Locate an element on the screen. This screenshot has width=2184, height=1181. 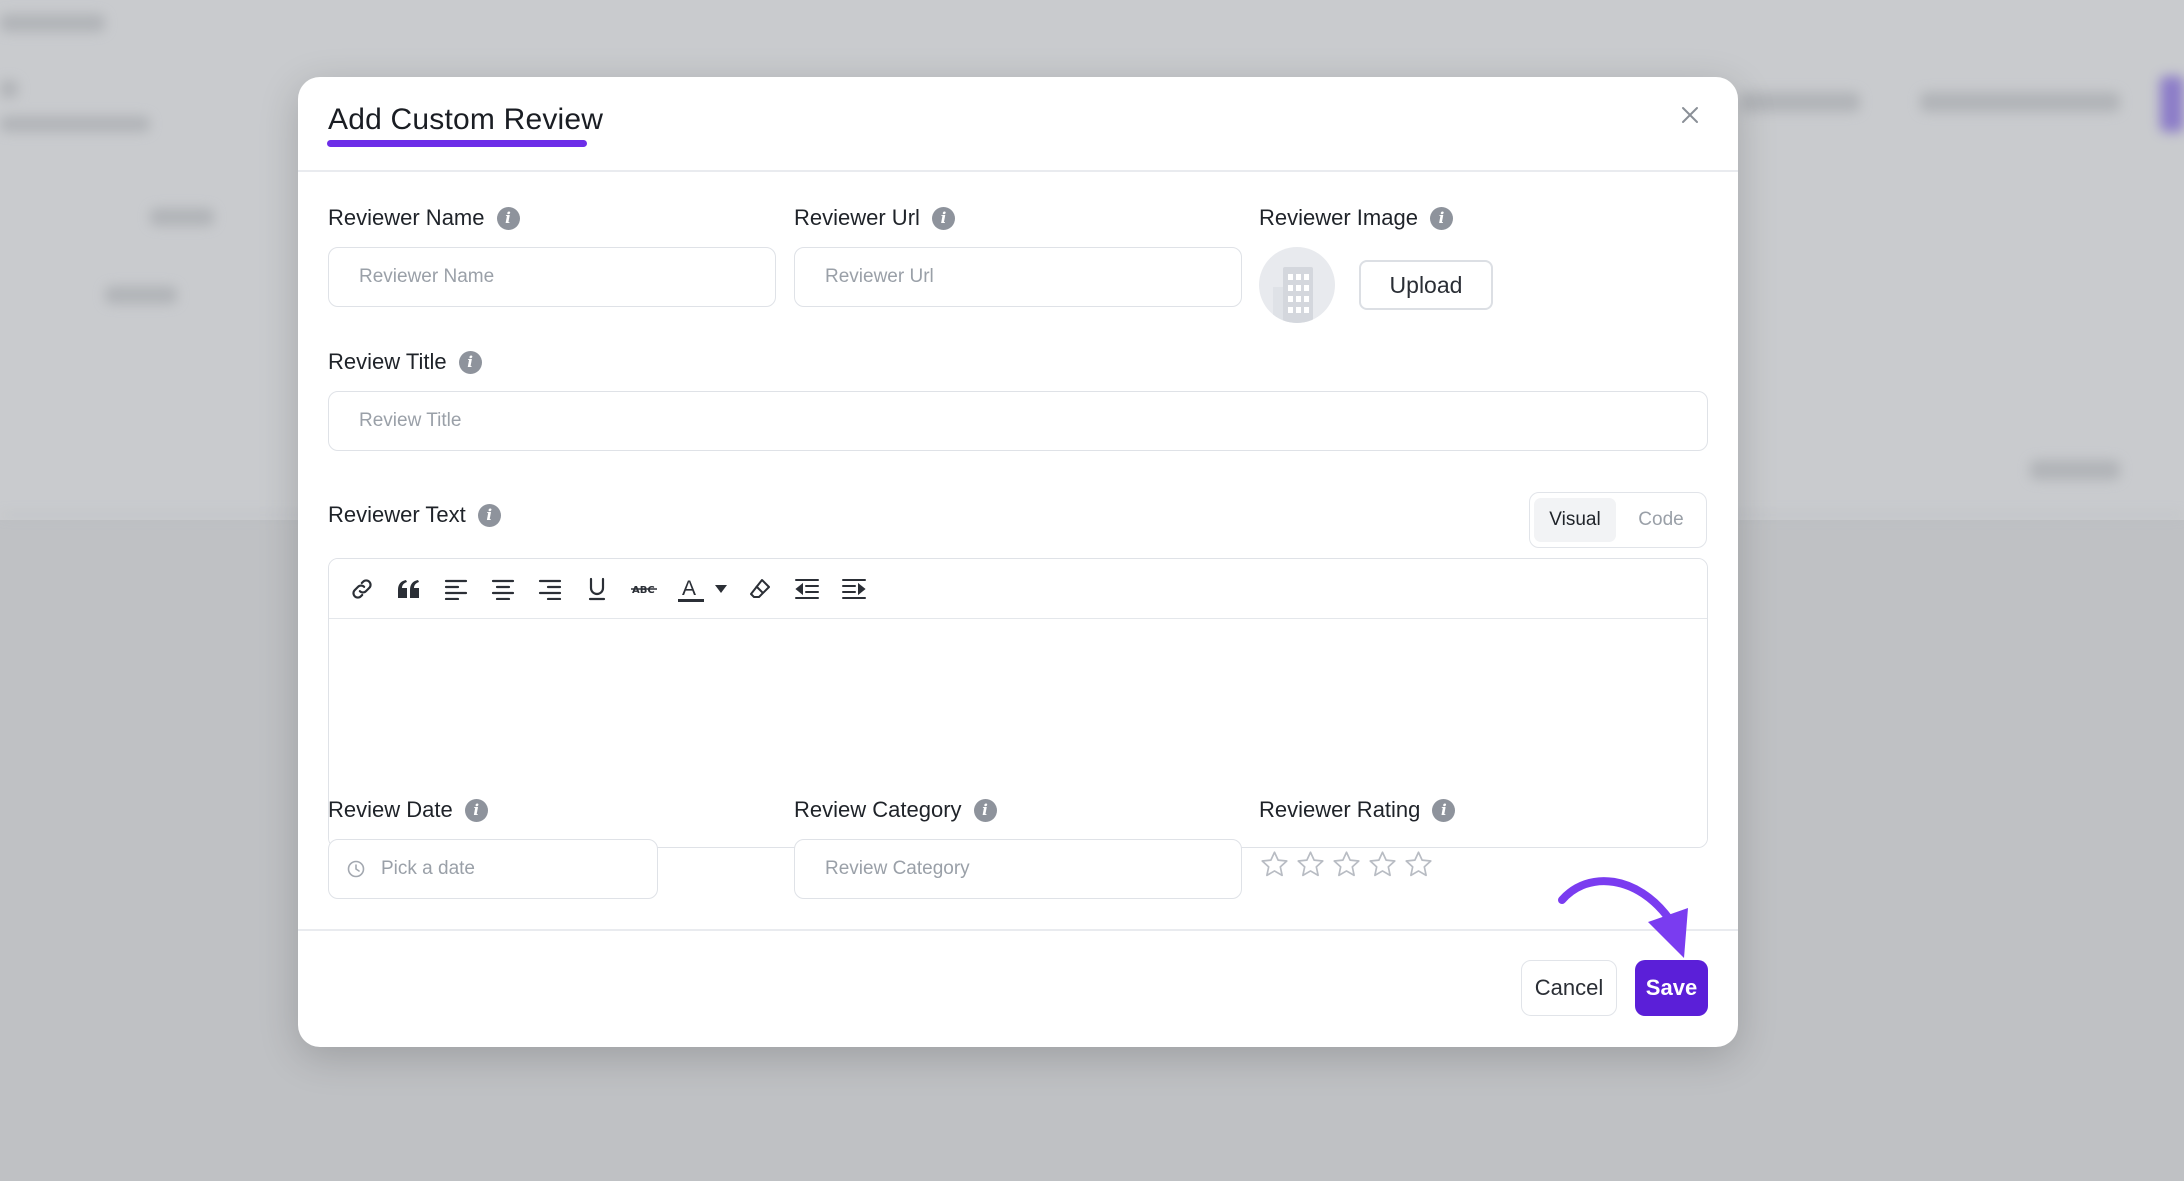
close-button is located at coordinates (1690, 115).